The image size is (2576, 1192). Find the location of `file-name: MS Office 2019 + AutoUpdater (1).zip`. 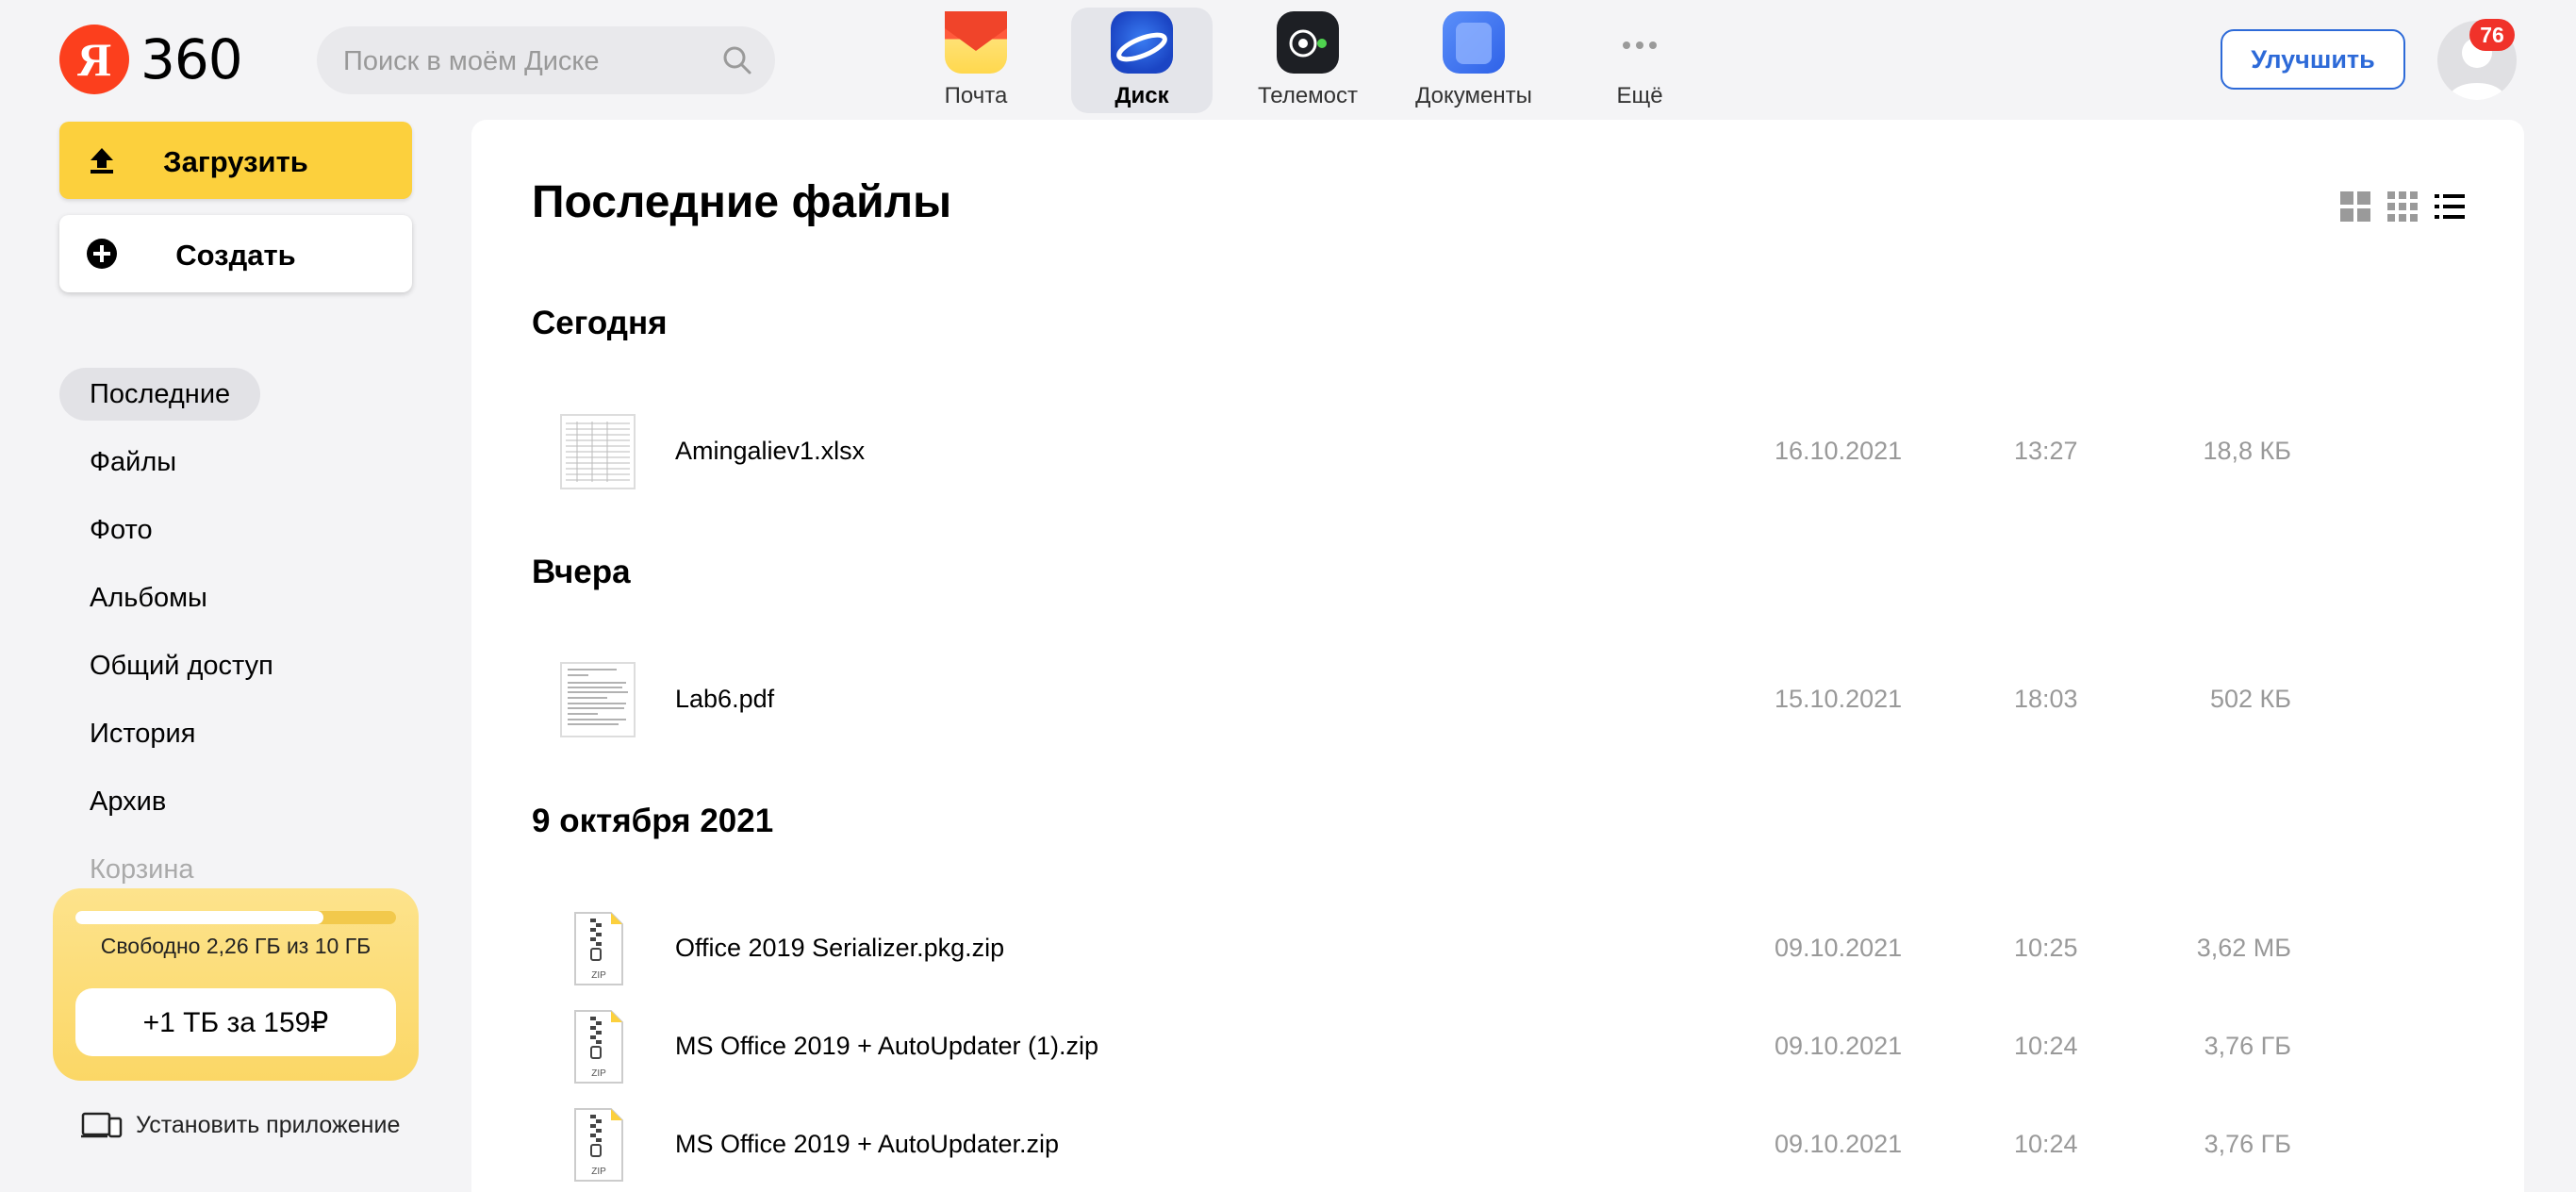

file-name: MS Office 2019 + AutoUpdater (1).zip is located at coordinates (886, 1046).